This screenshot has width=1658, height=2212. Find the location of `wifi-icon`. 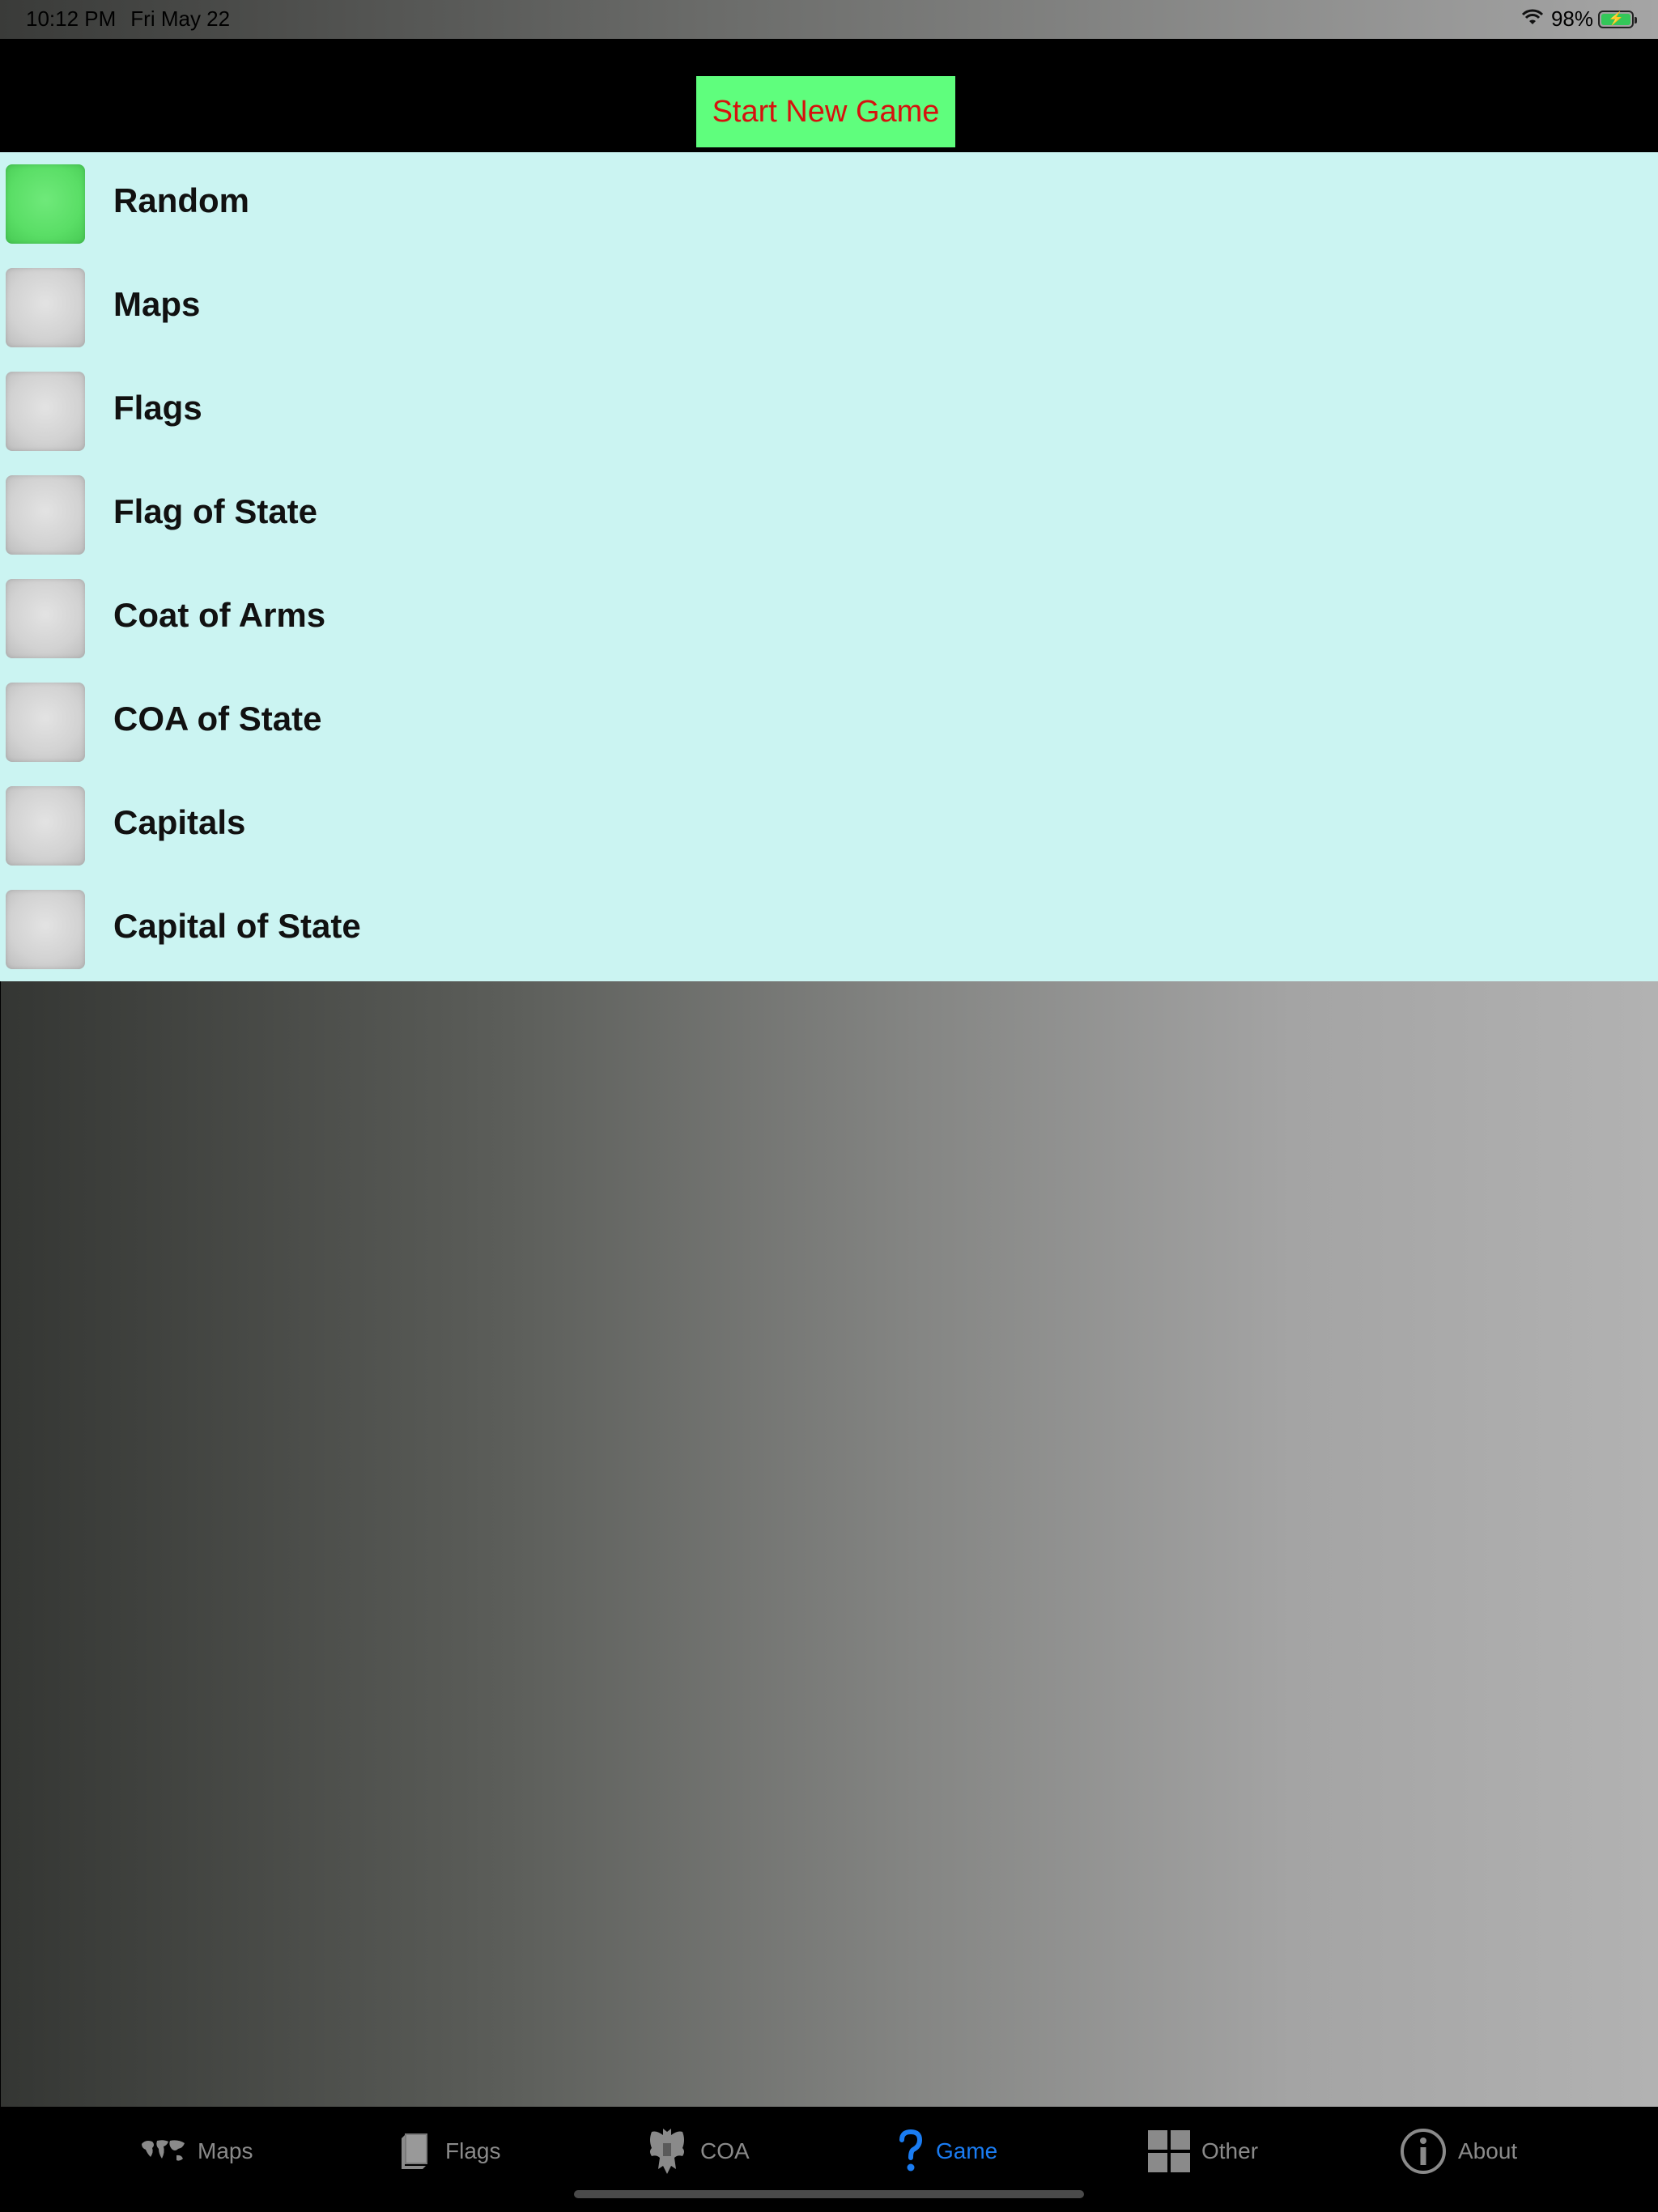

wifi-icon is located at coordinates (1532, 19).